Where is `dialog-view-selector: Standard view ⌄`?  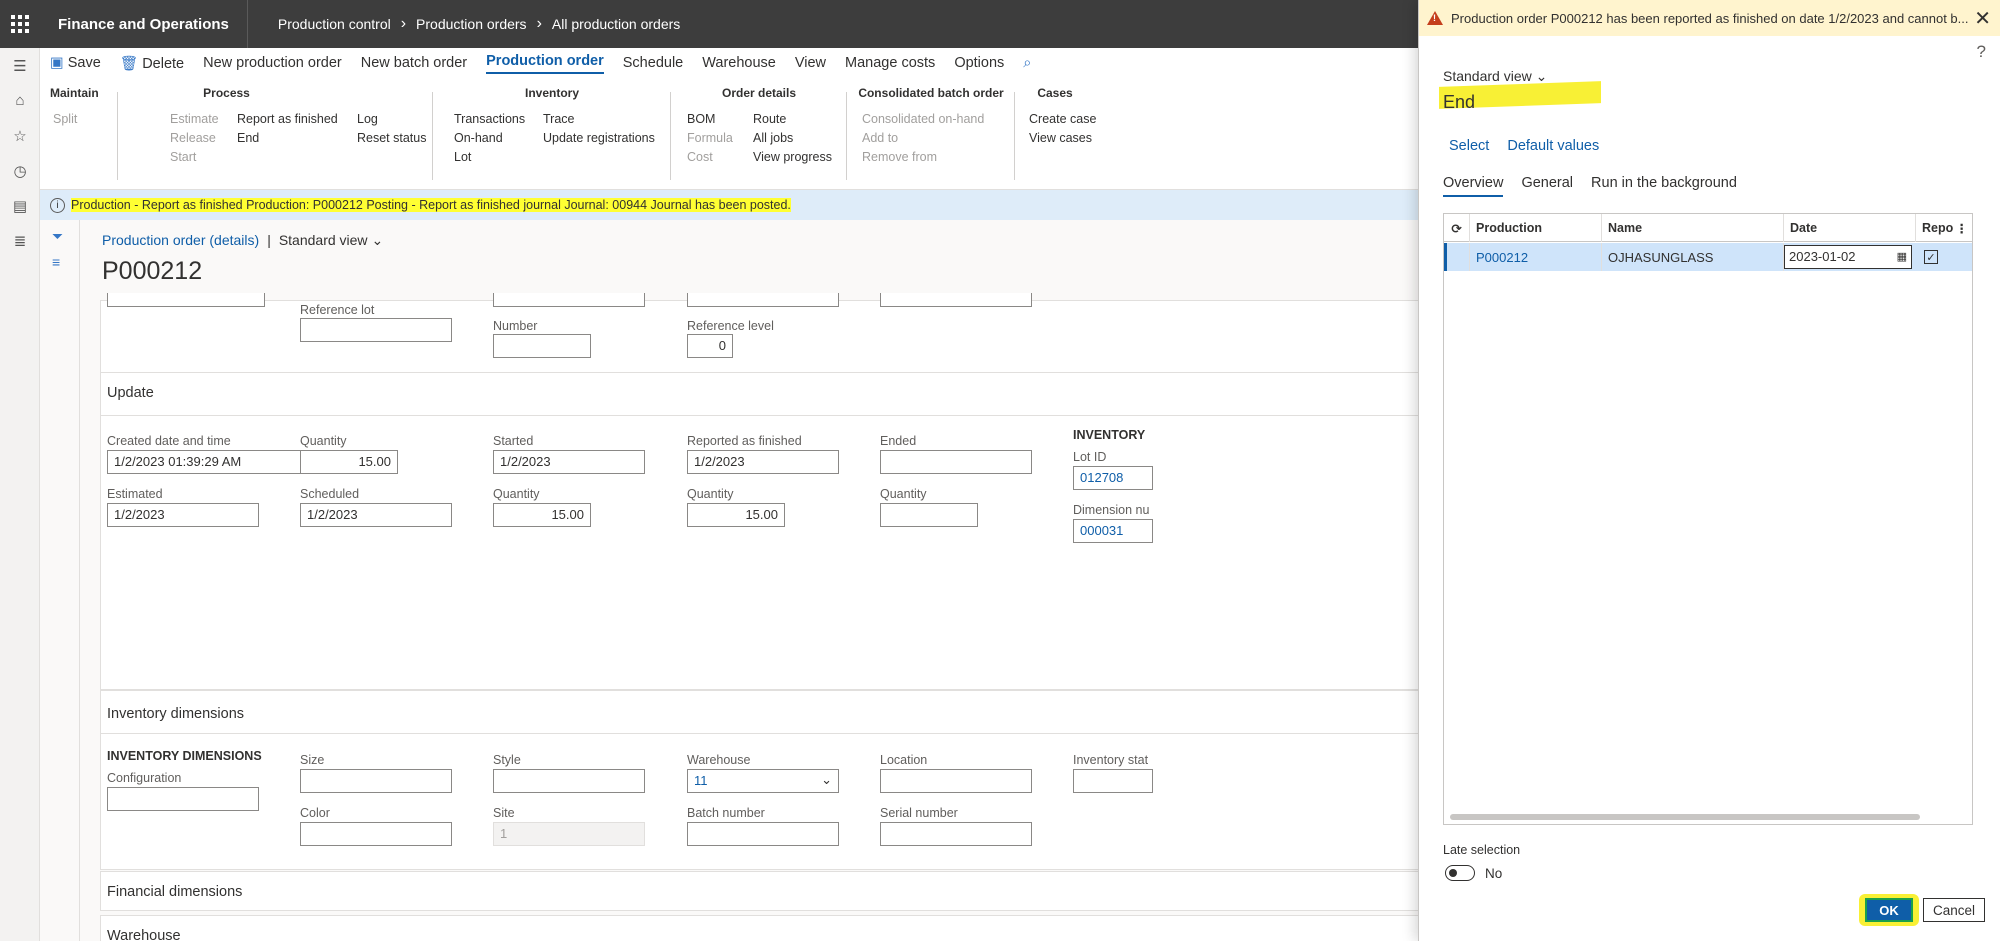
dialog-view-selector: Standard view ⌄ is located at coordinates (1495, 76).